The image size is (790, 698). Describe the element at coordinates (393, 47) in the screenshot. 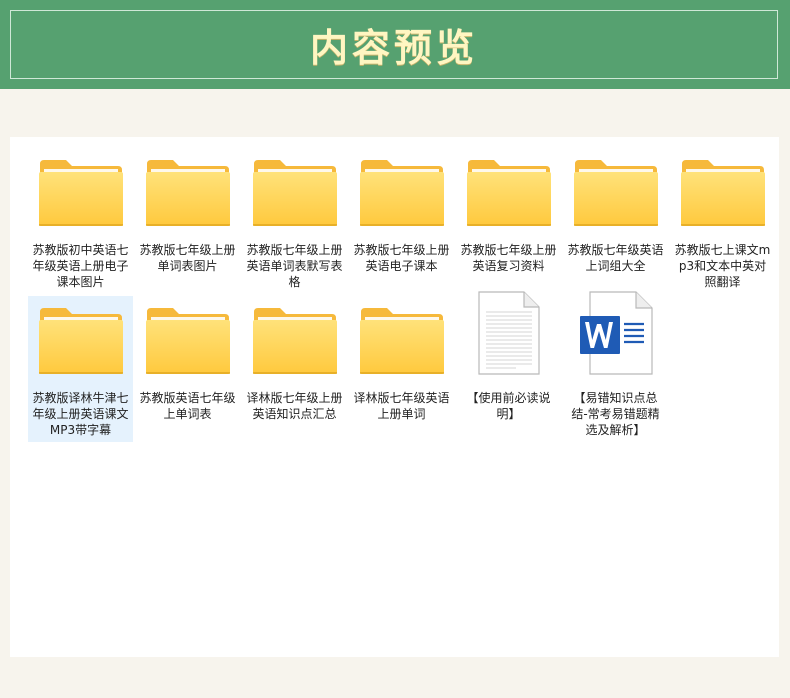

I see `page-title: 内容预览` at that location.